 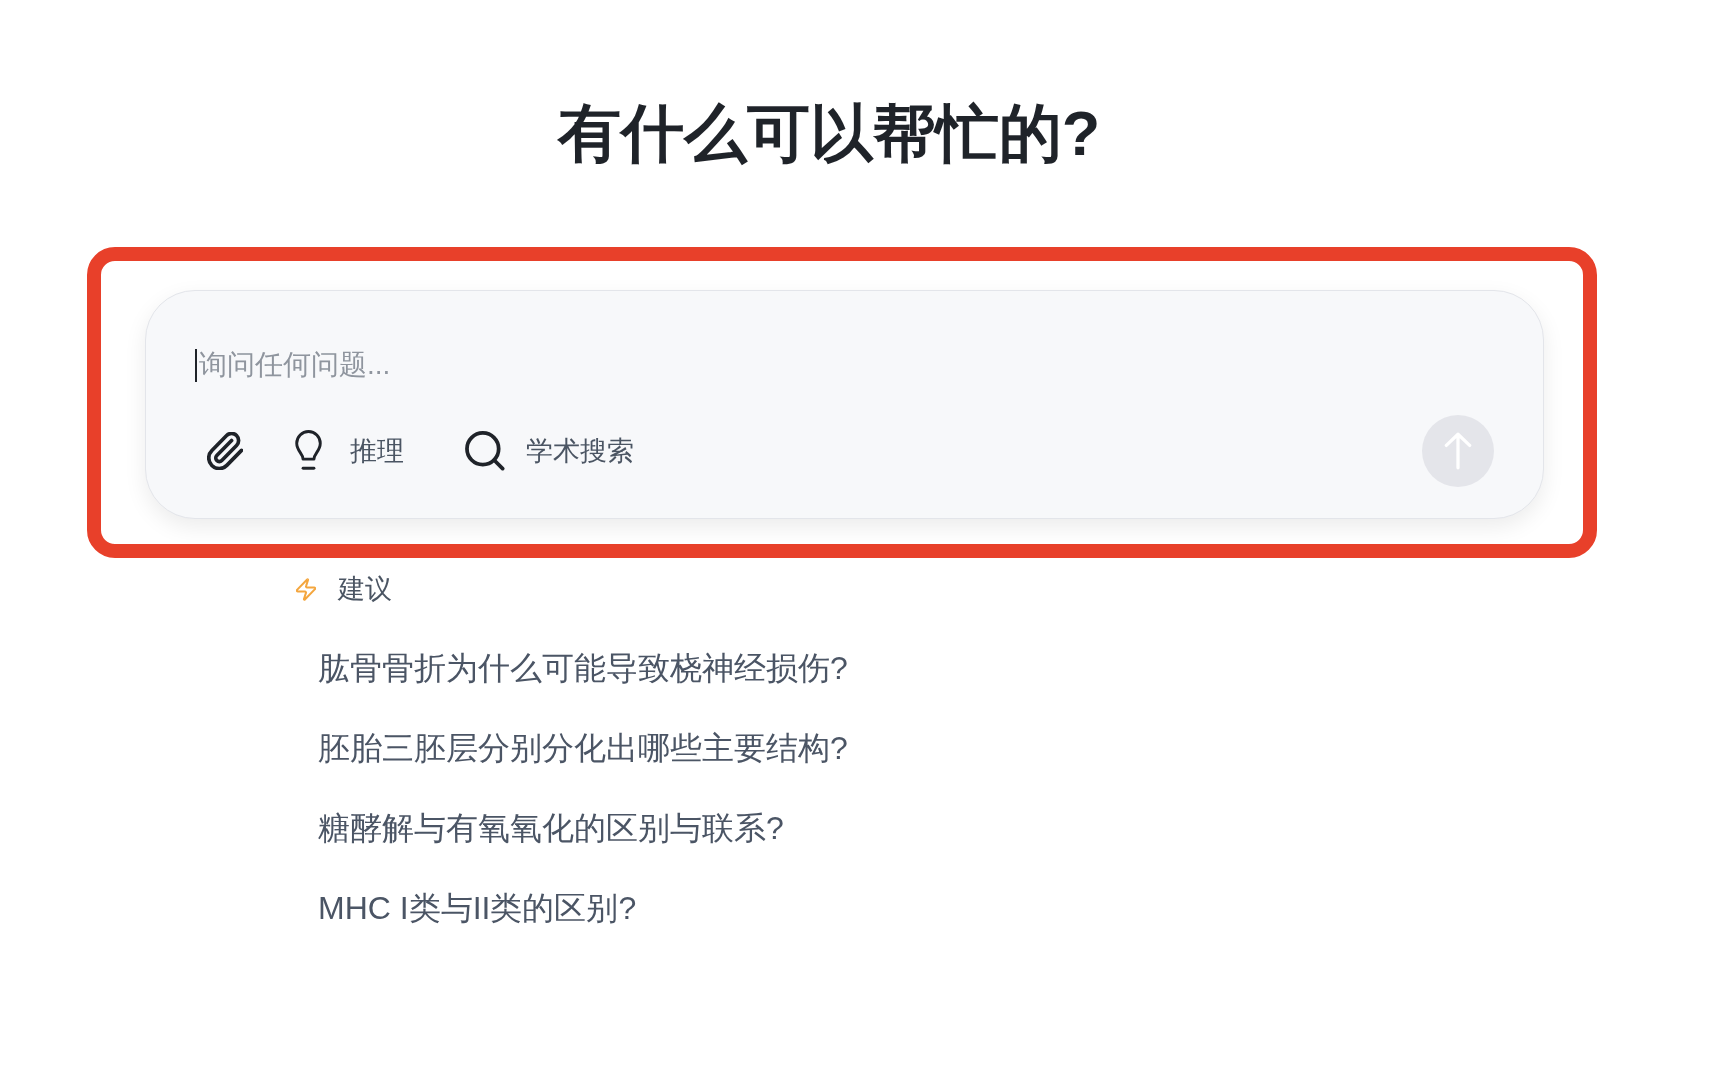 I want to click on page-title: 有什么可以帮忙的?, so click(x=829, y=133).